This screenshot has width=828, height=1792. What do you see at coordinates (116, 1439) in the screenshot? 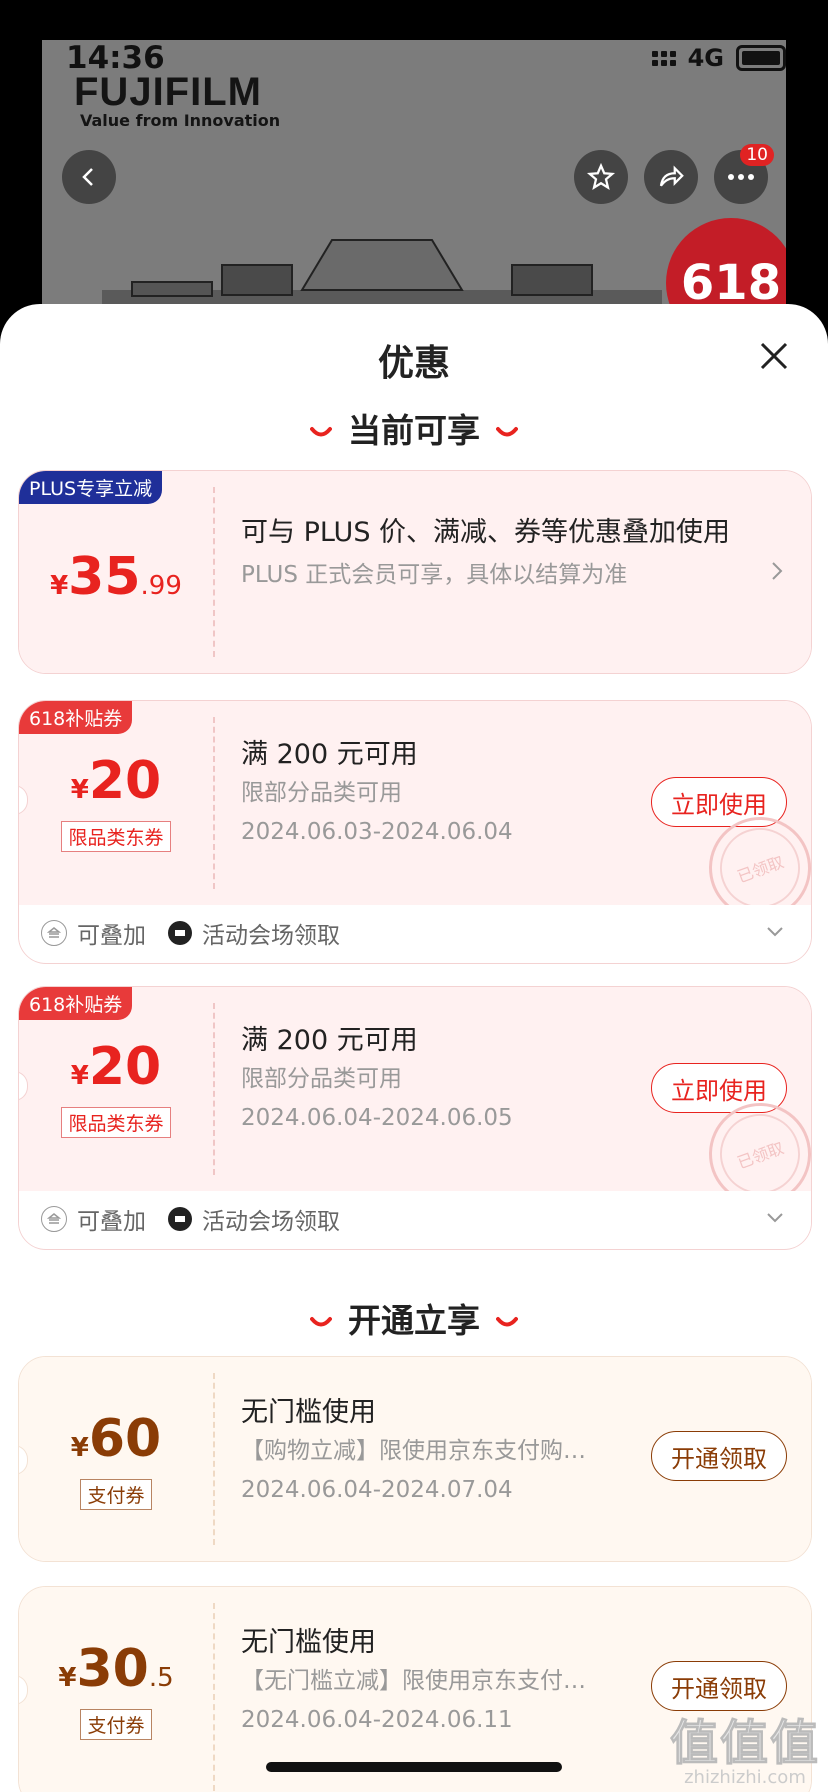
I see `coupon-amount: ¥60` at bounding box center [116, 1439].